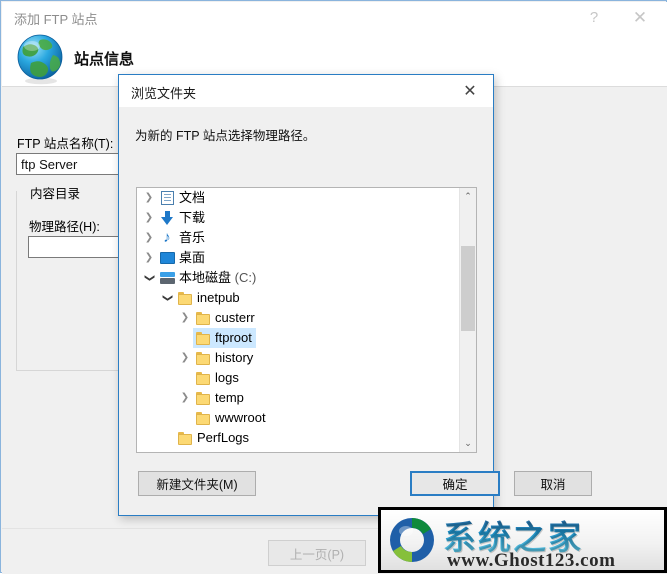 The image size is (667, 574). Describe the element at coordinates (334, 17) in the screenshot. I see `window-titlebar: 添加 FTP 站点 ? ✕` at that location.